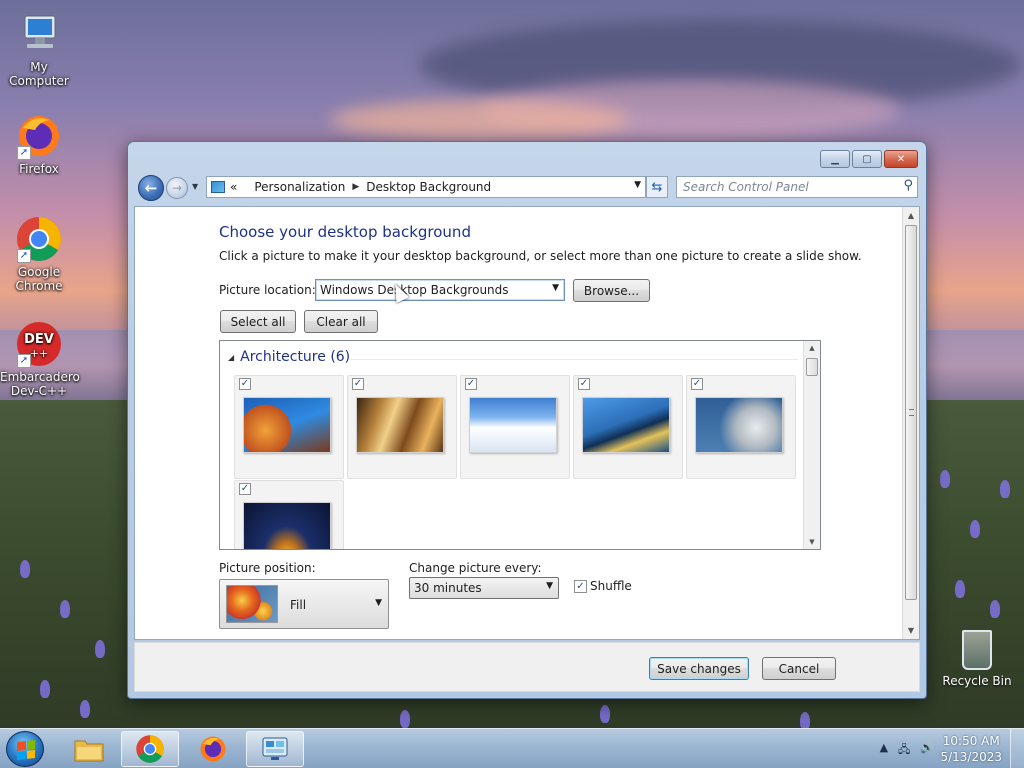 The height and width of the screenshot is (768, 1024). I want to click on taskbar-firefox, so click(213, 749).